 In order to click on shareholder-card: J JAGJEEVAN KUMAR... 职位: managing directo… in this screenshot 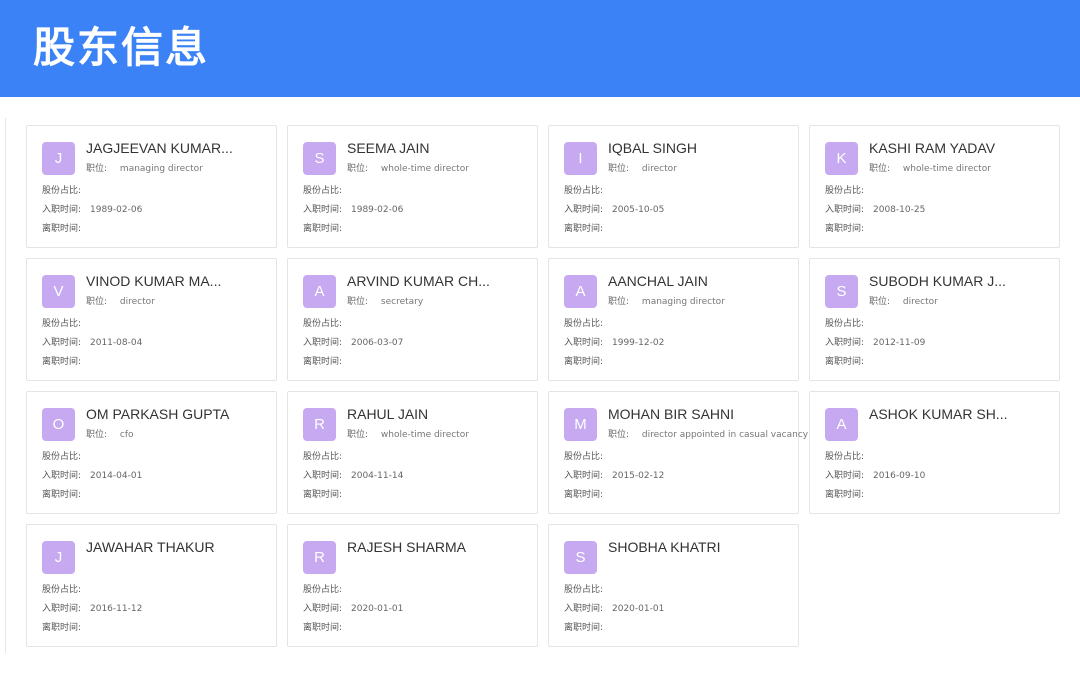, I will do `click(151, 186)`.